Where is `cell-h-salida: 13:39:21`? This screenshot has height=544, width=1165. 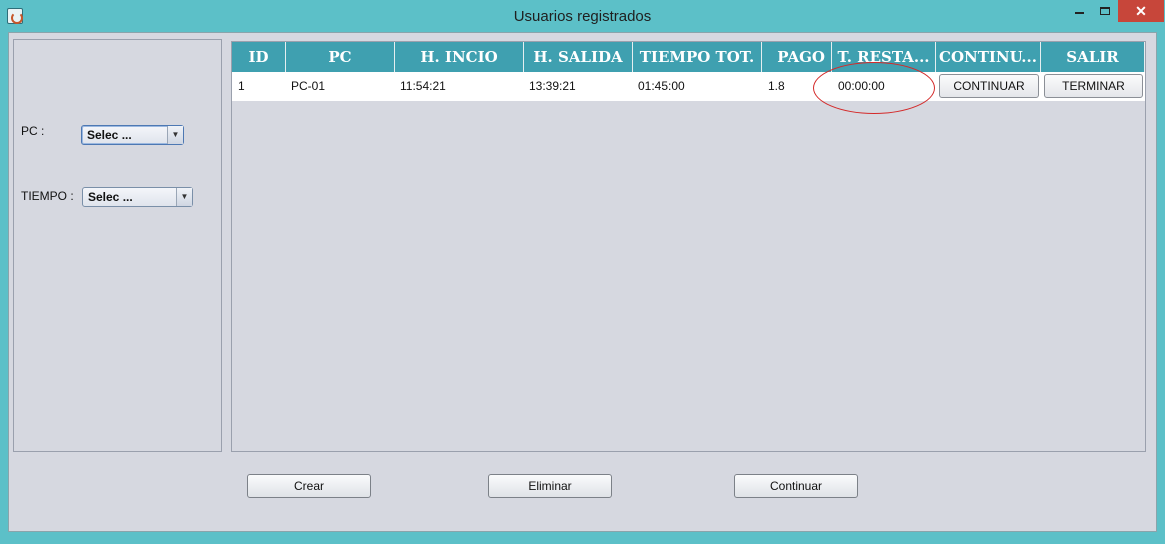 cell-h-salida: 13:39:21 is located at coordinates (552, 86).